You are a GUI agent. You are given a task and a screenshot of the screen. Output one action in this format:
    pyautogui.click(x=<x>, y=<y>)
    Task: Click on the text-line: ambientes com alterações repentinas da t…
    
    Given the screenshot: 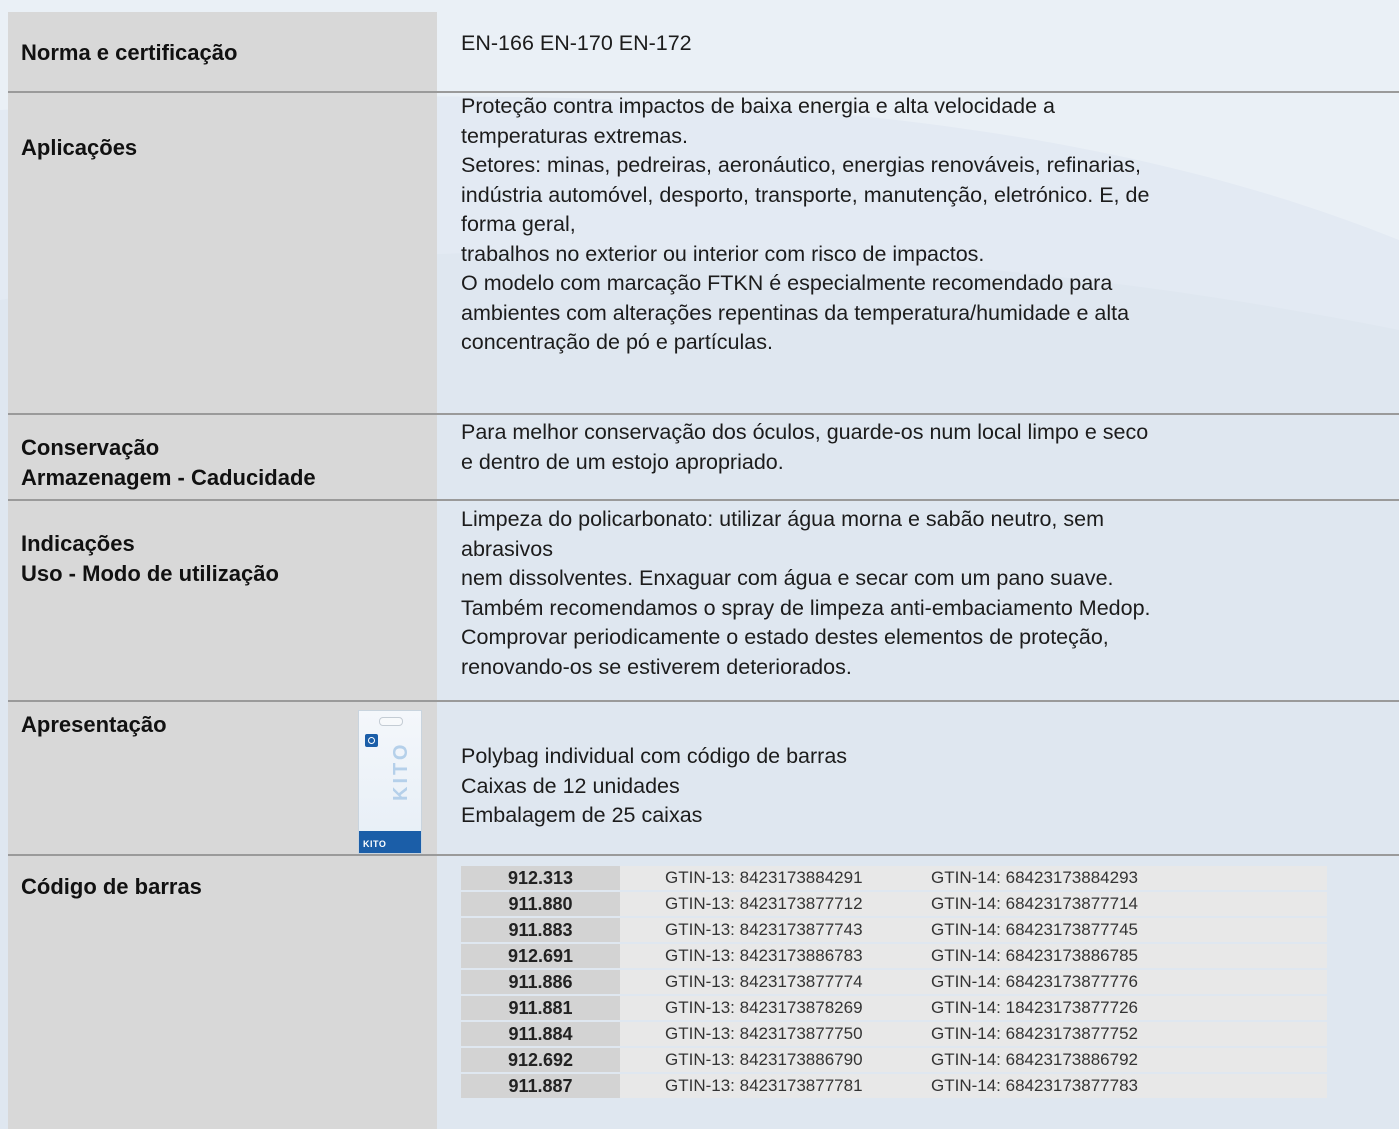 What is the action you would take?
    pyautogui.click(x=795, y=312)
    